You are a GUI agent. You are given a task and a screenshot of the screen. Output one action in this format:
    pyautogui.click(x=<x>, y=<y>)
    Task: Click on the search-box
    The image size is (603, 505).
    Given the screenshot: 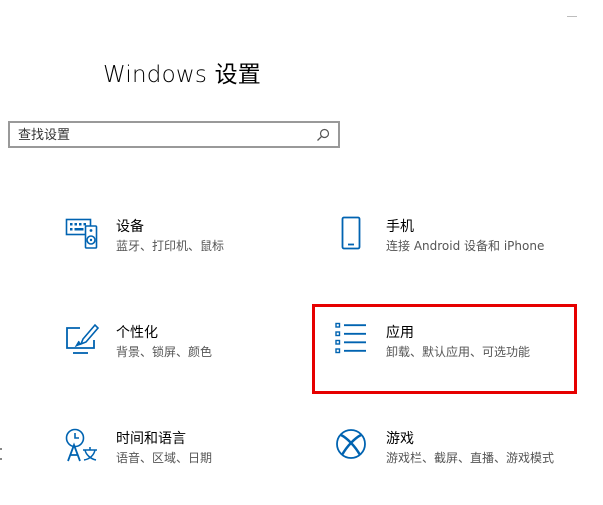 What is the action you would take?
    pyautogui.click(x=174, y=134)
    